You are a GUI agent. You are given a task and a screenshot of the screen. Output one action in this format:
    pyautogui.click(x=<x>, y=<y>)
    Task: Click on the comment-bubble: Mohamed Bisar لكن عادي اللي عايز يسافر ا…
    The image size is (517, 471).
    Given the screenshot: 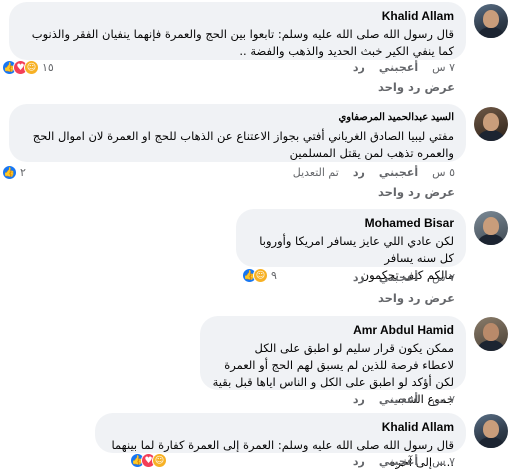 What is the action you would take?
    pyautogui.click(x=351, y=245)
    